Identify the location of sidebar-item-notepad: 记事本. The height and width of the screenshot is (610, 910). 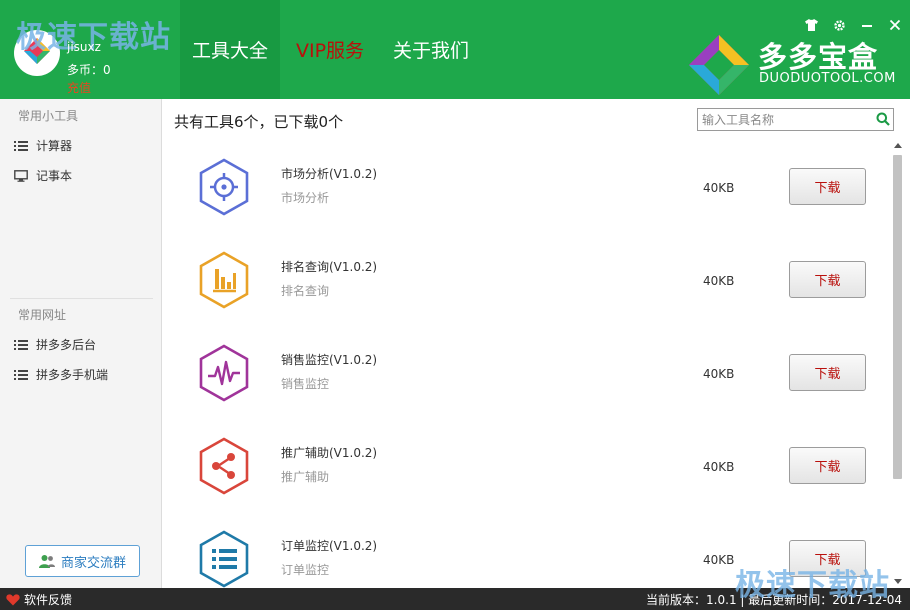
(43, 175).